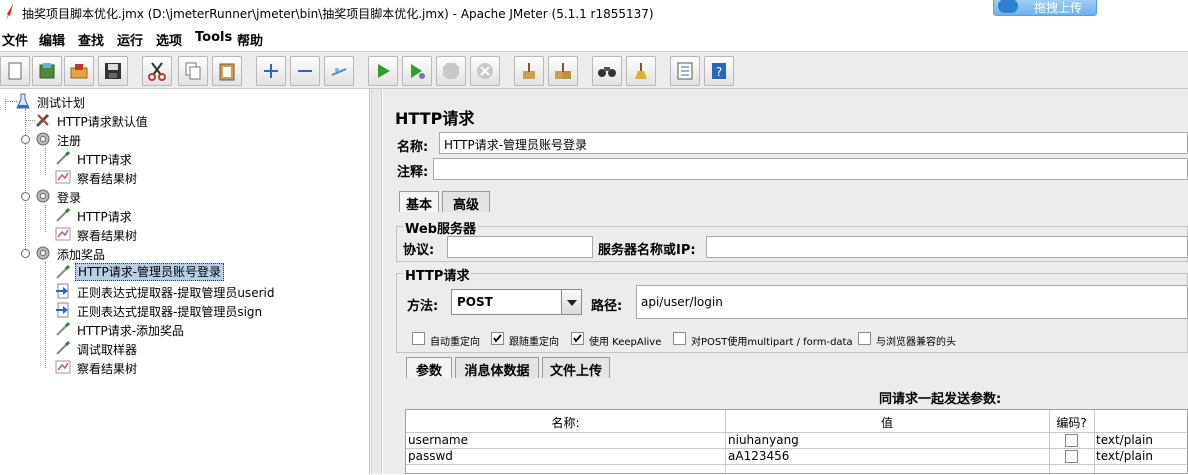  I want to click on start-button, so click(383, 71).